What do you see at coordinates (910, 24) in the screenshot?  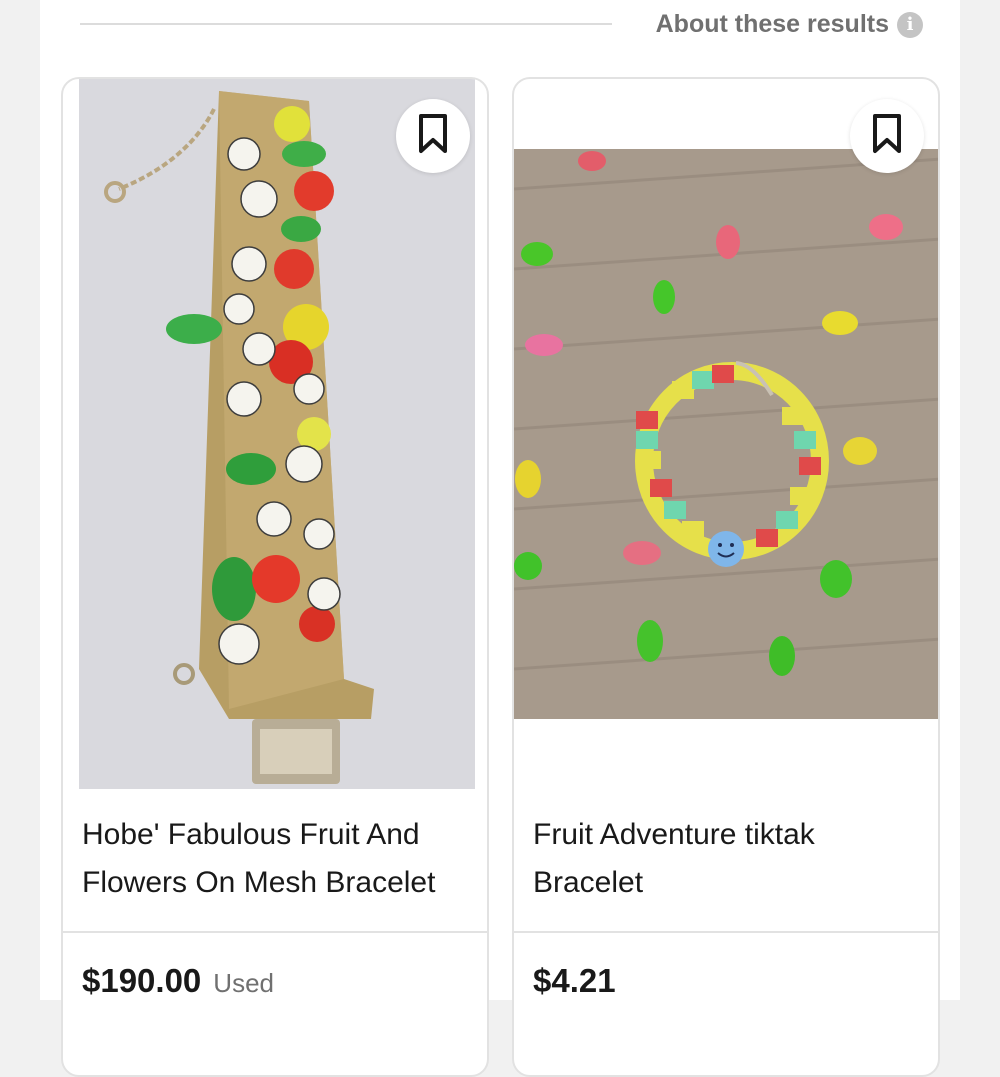 I see `info-icon: i` at bounding box center [910, 24].